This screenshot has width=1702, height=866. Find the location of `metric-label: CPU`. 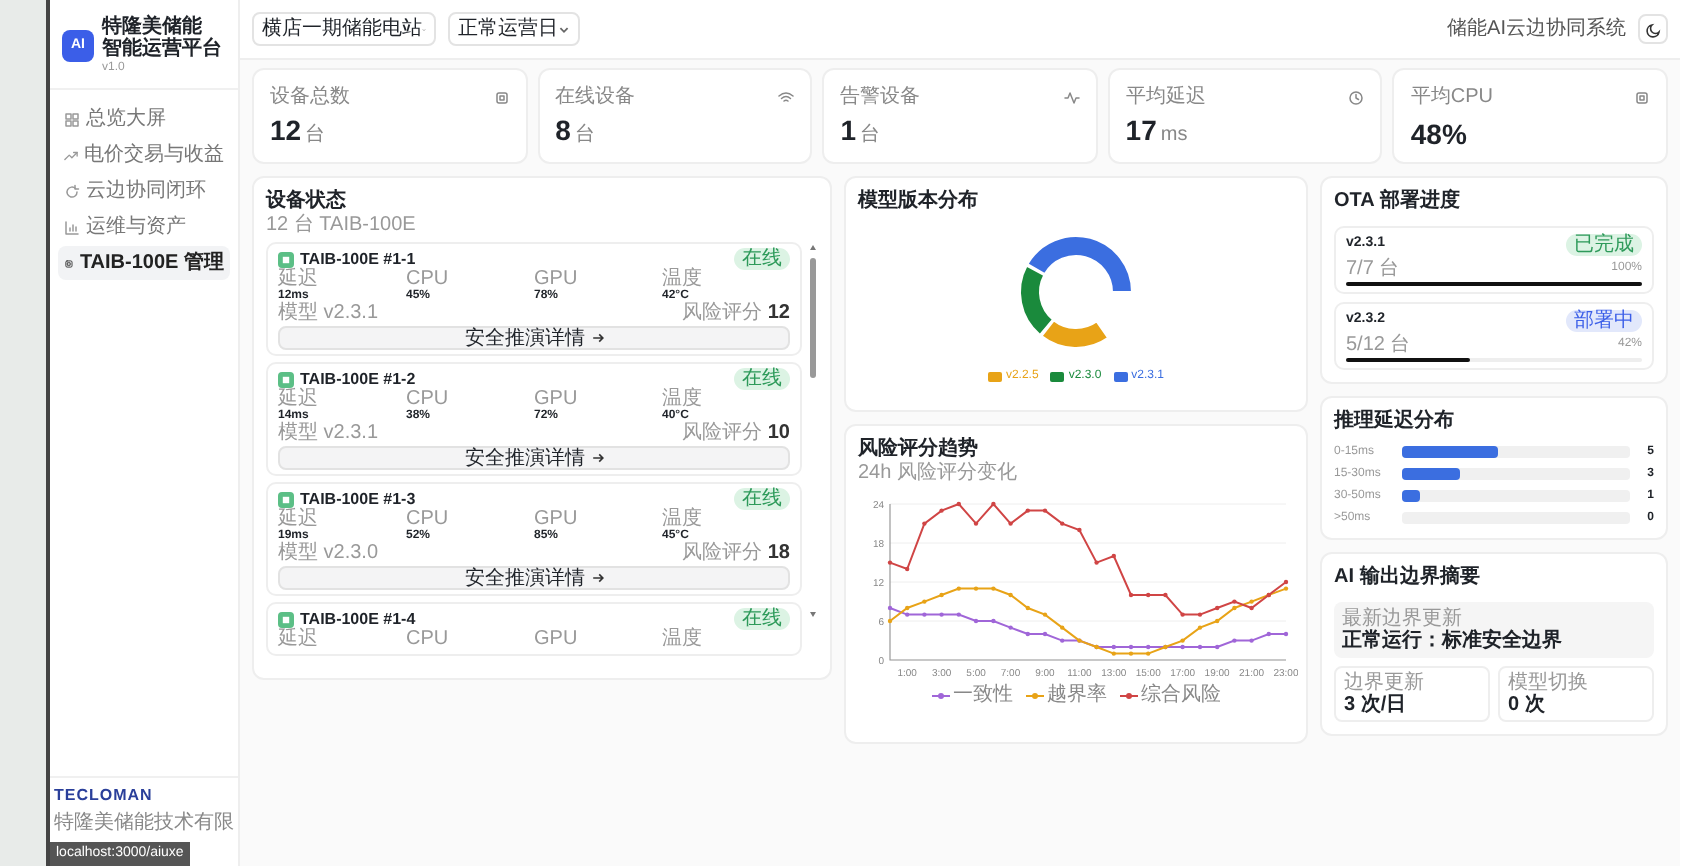

metric-label: CPU is located at coordinates (428, 400).